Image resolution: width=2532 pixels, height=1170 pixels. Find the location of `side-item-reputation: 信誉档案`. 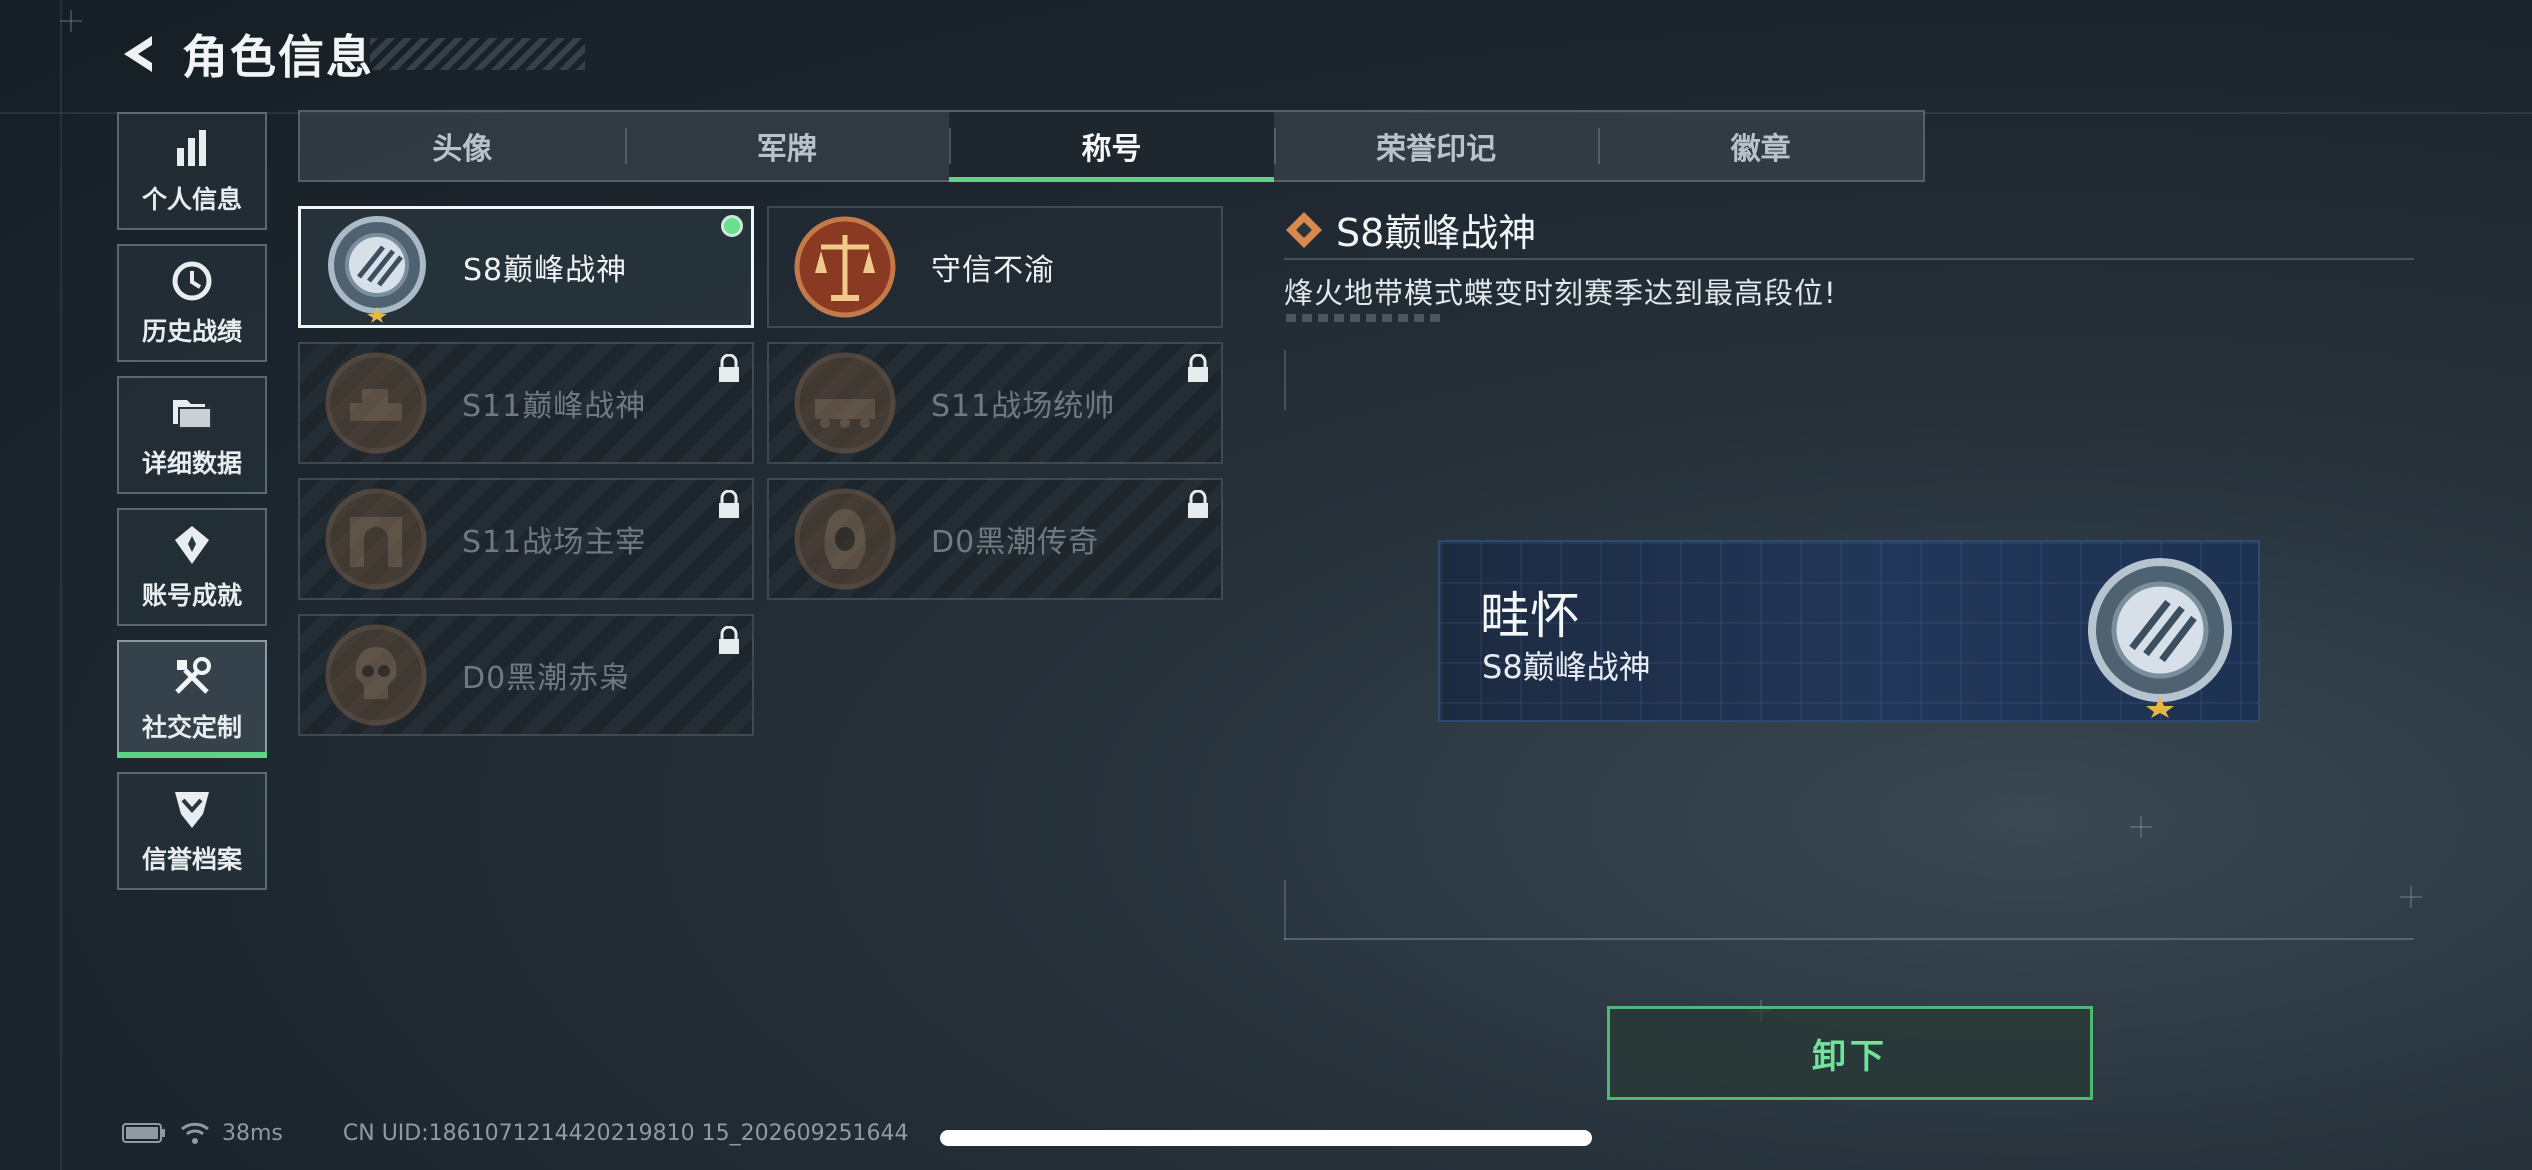

side-item-reputation: 信誉档案 is located at coordinates (192, 831).